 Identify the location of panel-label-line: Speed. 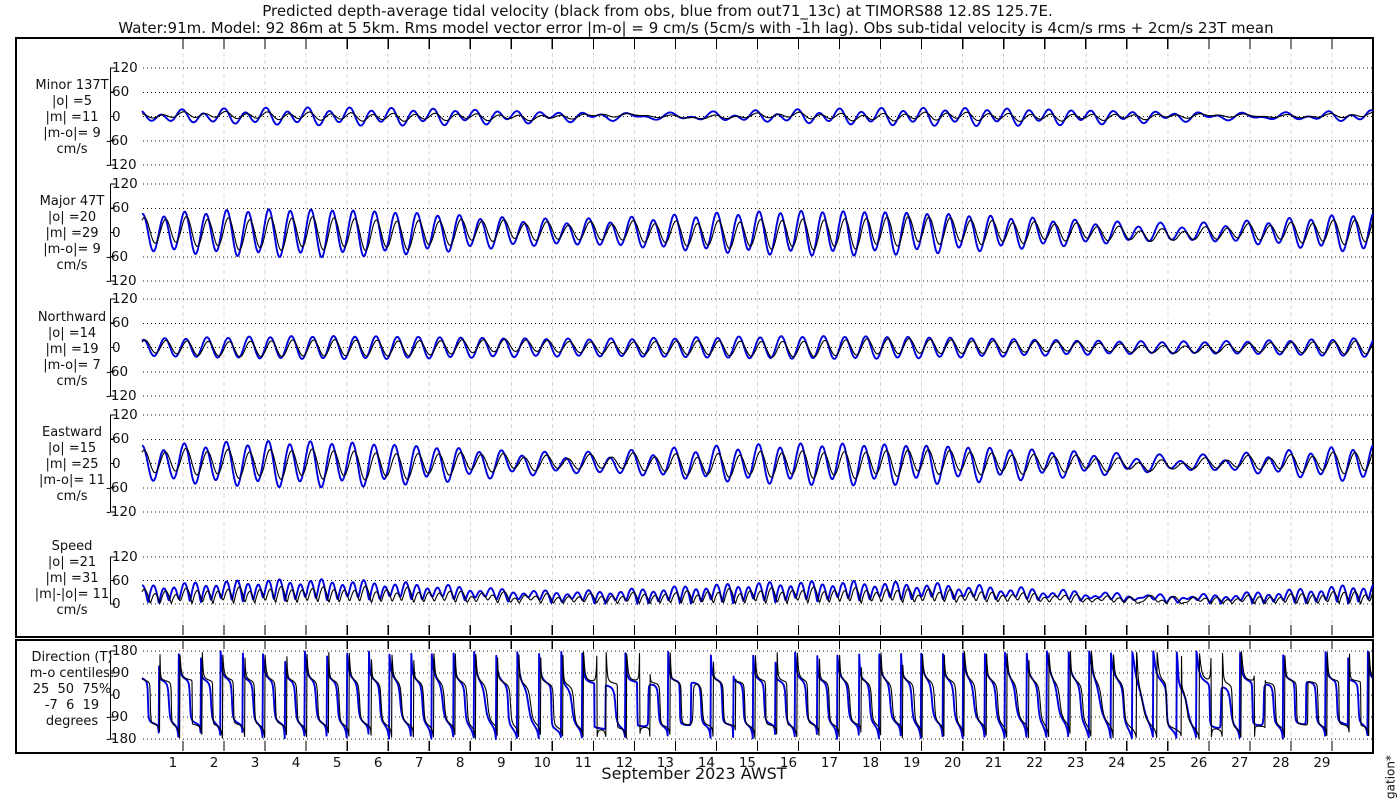
(72, 546).